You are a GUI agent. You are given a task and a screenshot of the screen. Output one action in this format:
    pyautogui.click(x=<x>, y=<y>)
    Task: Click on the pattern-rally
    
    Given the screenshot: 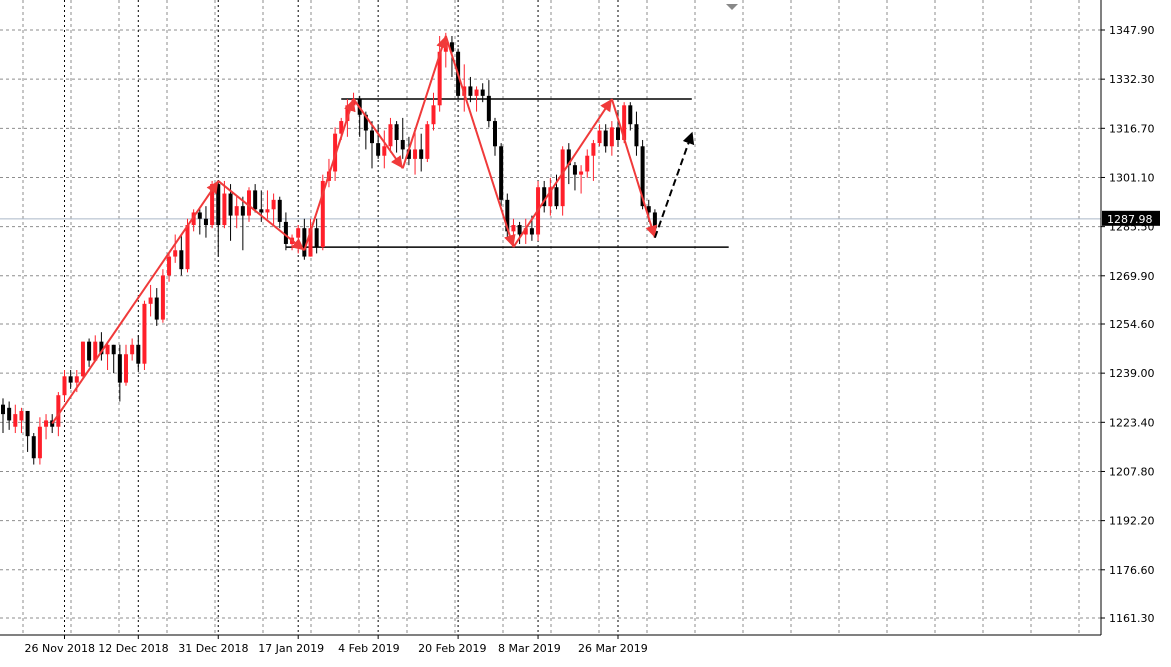 What is the action you would take?
    pyautogui.click(x=135, y=302)
    